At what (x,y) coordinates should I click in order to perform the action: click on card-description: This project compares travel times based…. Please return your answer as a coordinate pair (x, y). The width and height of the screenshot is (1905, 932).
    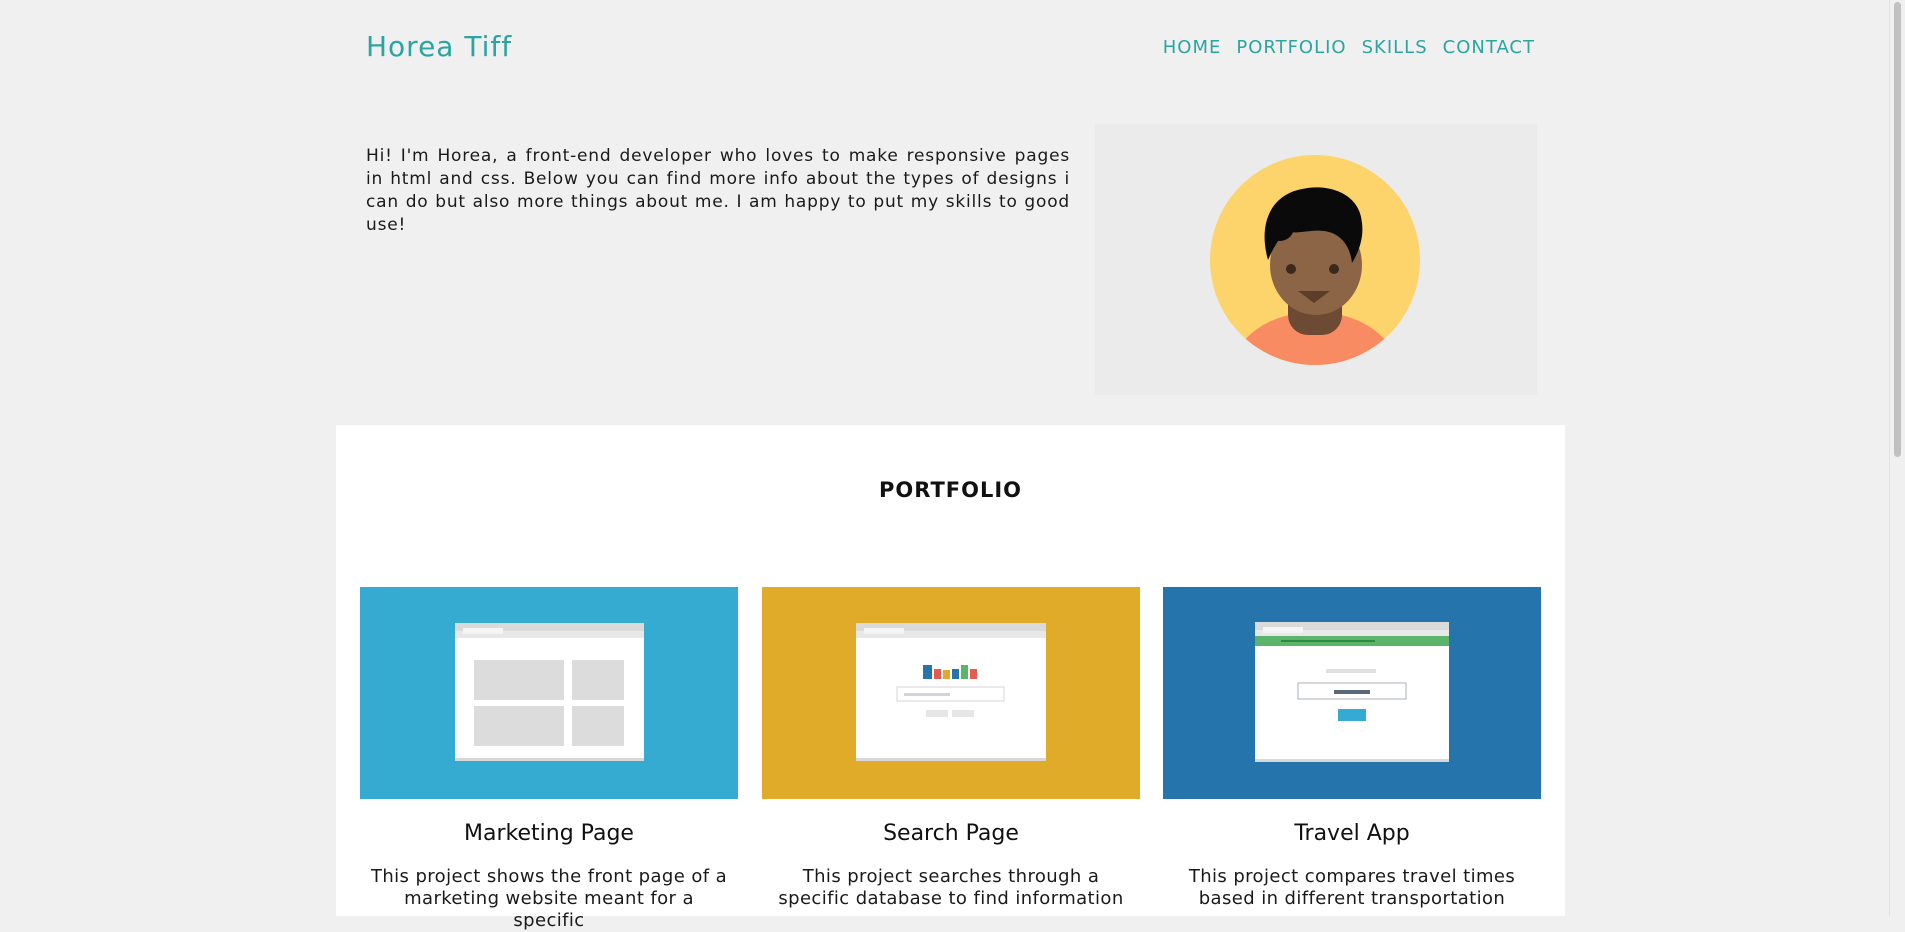
    Looking at the image, I should click on (1352, 887).